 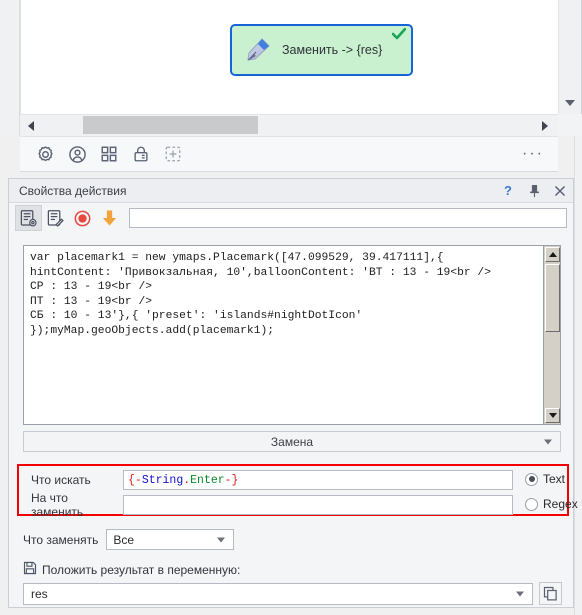 What do you see at coordinates (551, 335) in the screenshot?
I see `code-editor-scrollbar` at bounding box center [551, 335].